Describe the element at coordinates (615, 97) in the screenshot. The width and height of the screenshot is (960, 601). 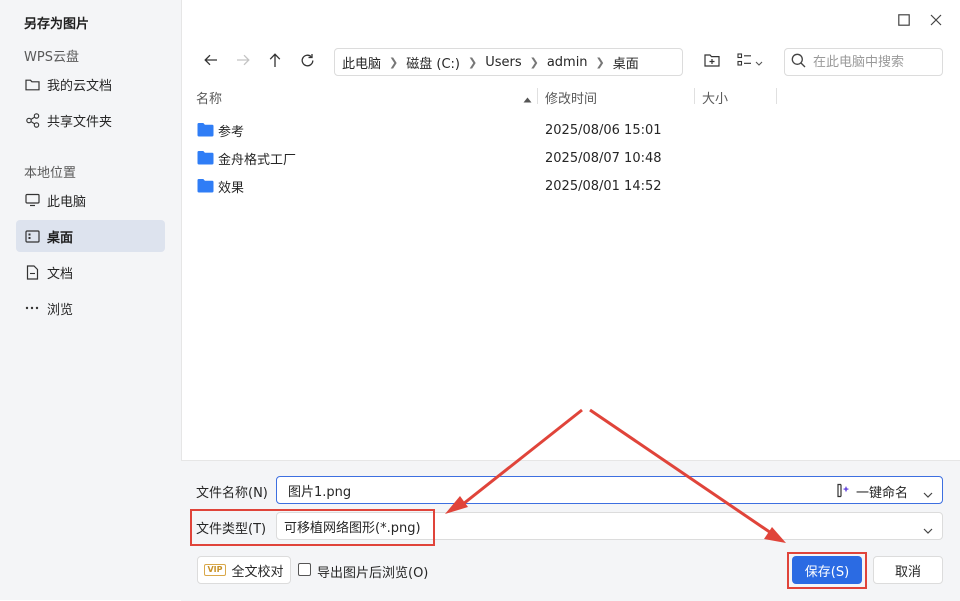
I see `column-header-modified: 修改时间` at that location.